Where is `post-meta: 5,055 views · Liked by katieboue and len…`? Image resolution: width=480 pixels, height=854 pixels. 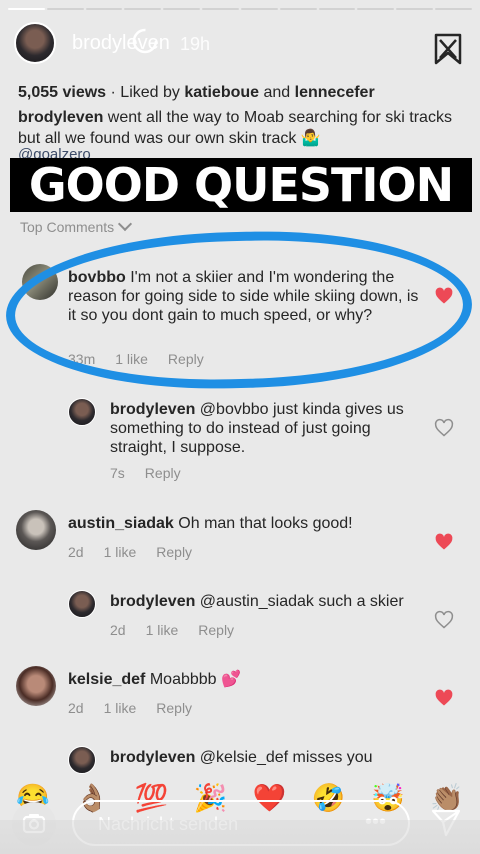
post-meta: 5,055 views · Liked by katieboue and len… is located at coordinates (241, 115).